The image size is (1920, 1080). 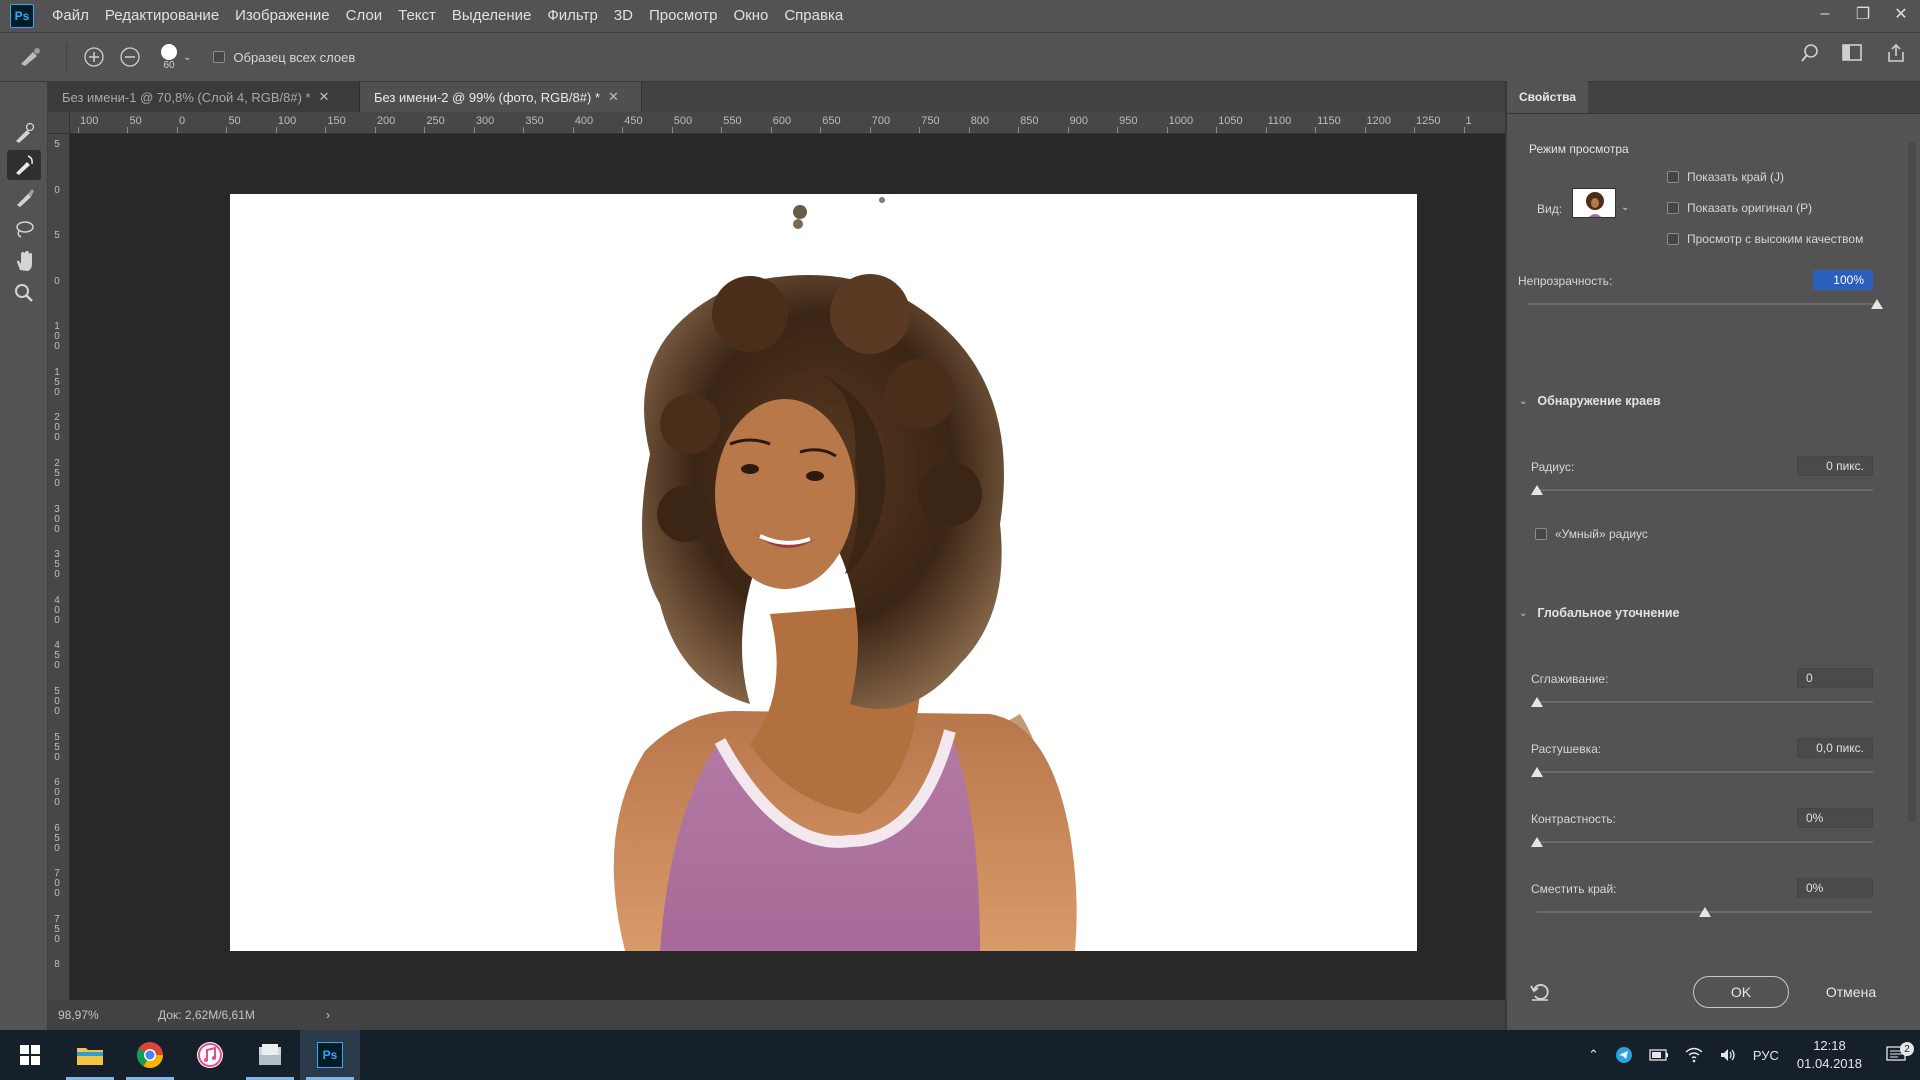 I want to click on menu-view: Просмотр, so click(x=683, y=16).